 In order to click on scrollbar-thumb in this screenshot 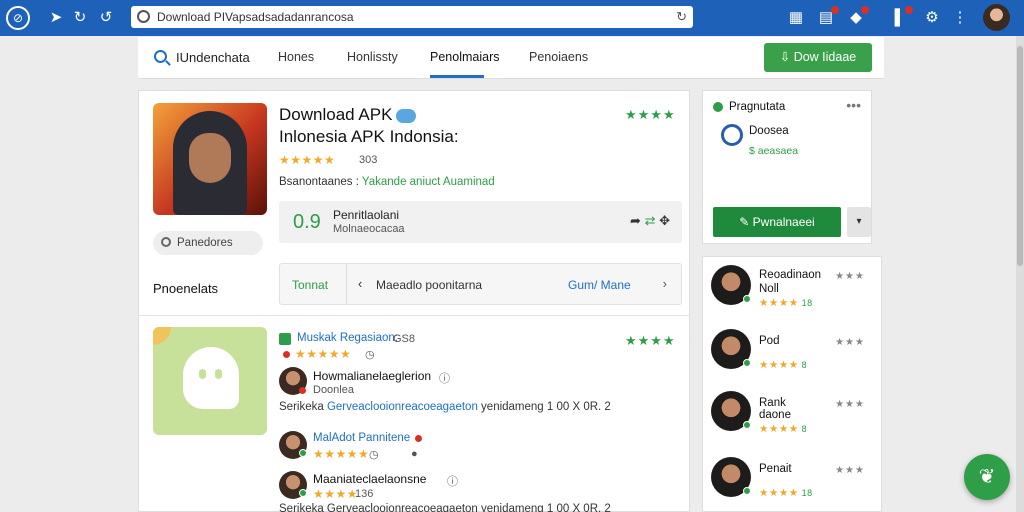, I will do `click(1020, 156)`.